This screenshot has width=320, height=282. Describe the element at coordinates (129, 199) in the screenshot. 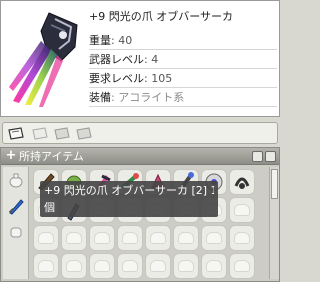

I see `item-tooltip: +9 閃光の爪 オブバーサーカ [2] 1 個` at that location.